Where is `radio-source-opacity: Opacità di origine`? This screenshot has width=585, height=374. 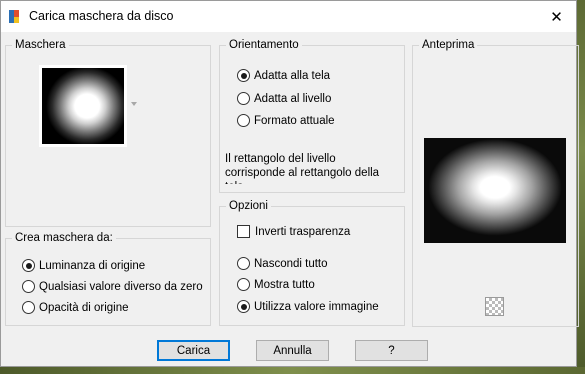 radio-source-opacity: Opacità di origine is located at coordinates (75, 307).